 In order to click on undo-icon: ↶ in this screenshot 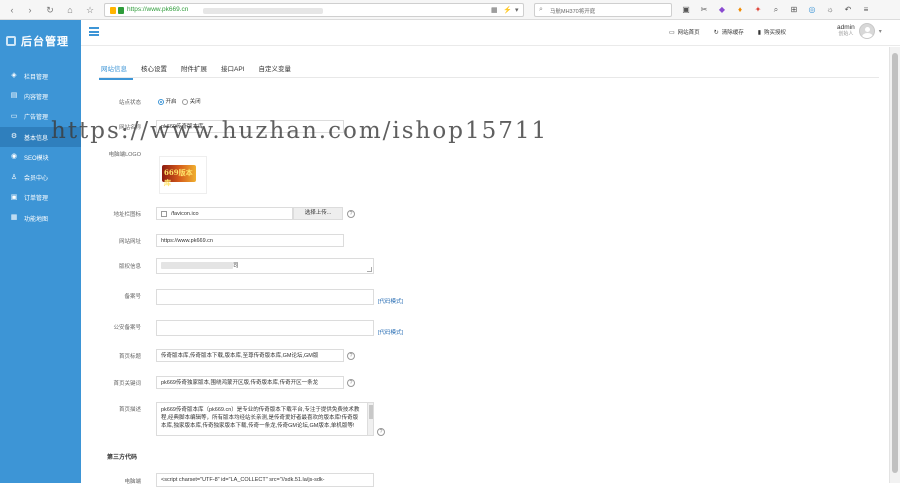, I will do `click(848, 10)`.